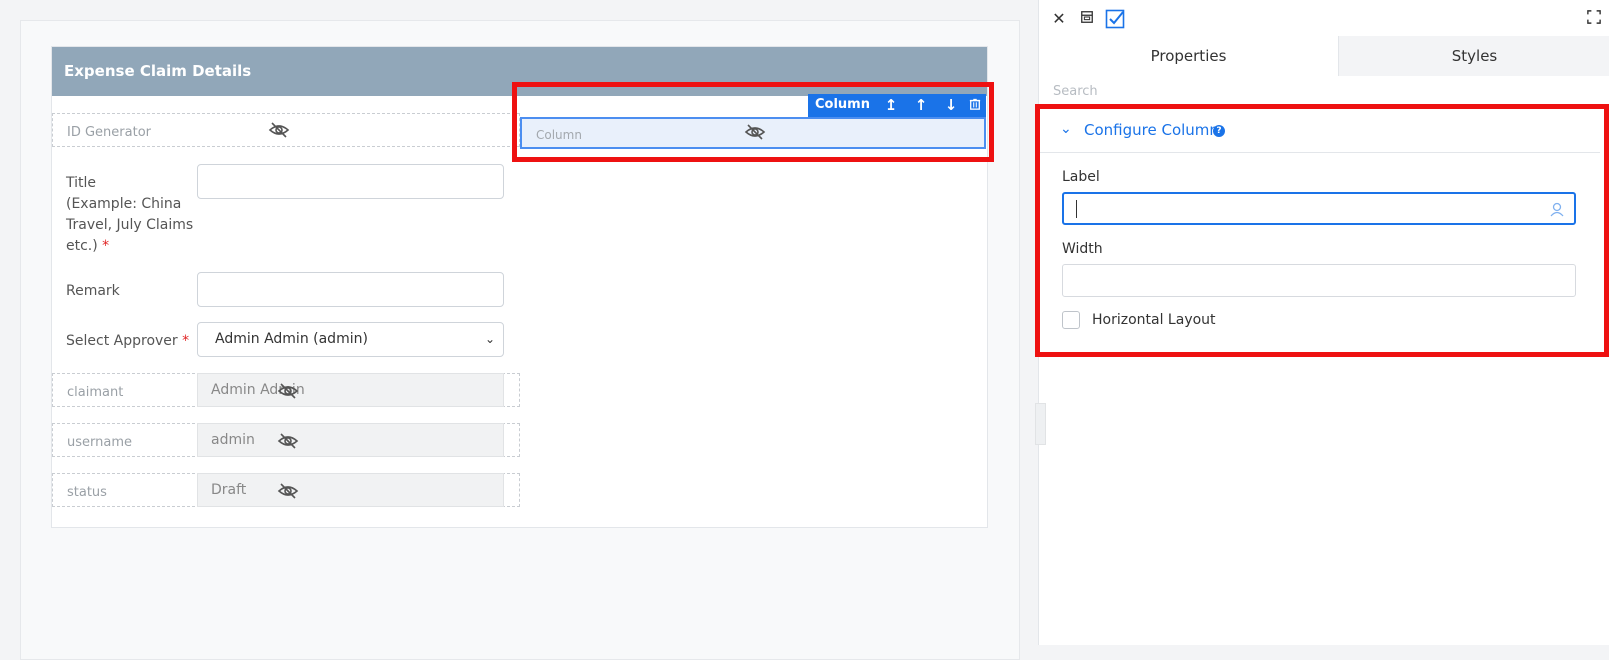 Image resolution: width=1609 pixels, height=660 pixels. Describe the element at coordinates (1087, 19) in the screenshot. I see `preview-icon` at that location.